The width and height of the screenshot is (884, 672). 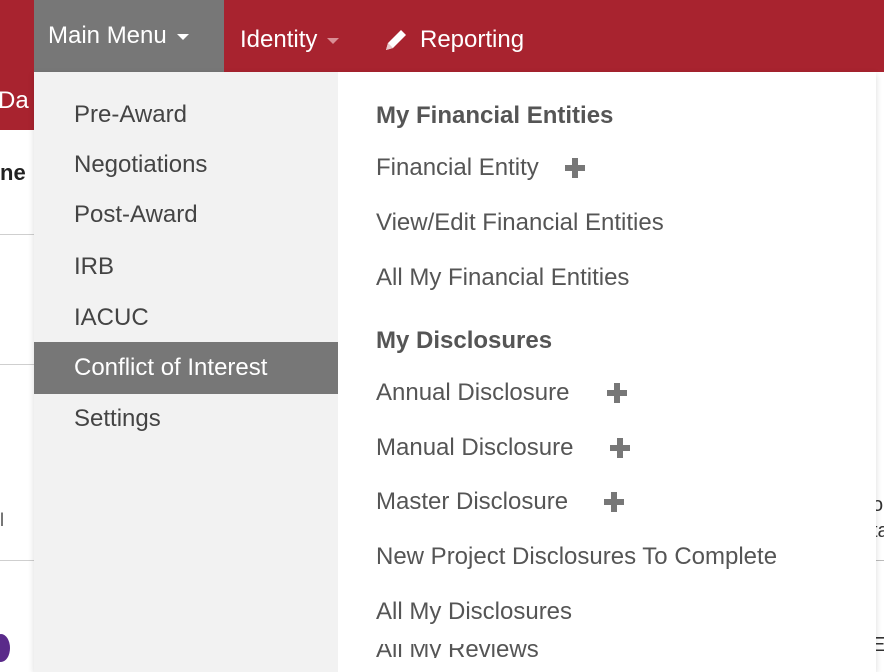 What do you see at coordinates (495, 115) in the screenshot?
I see `financial-entities-header: My Financial Entities` at bounding box center [495, 115].